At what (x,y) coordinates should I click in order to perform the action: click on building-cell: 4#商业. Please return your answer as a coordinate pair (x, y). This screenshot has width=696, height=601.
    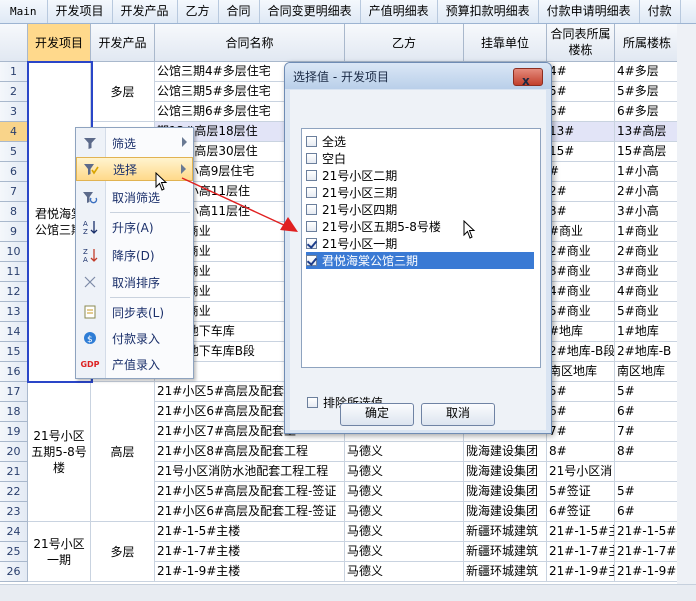
    Looking at the image, I should click on (581, 292).